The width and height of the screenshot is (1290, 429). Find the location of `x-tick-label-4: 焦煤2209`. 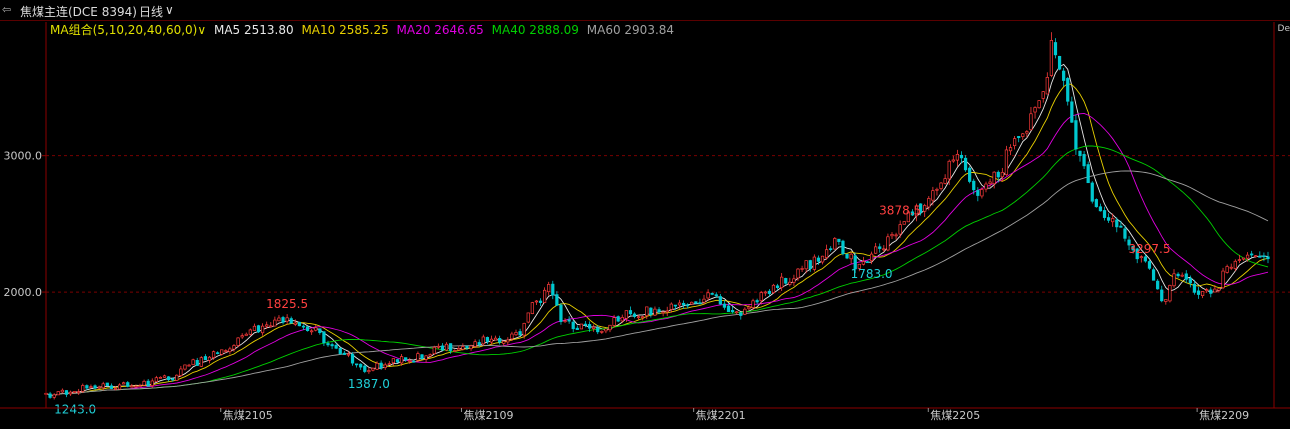

x-tick-label-4: 焦煤2209 is located at coordinates (1224, 415).